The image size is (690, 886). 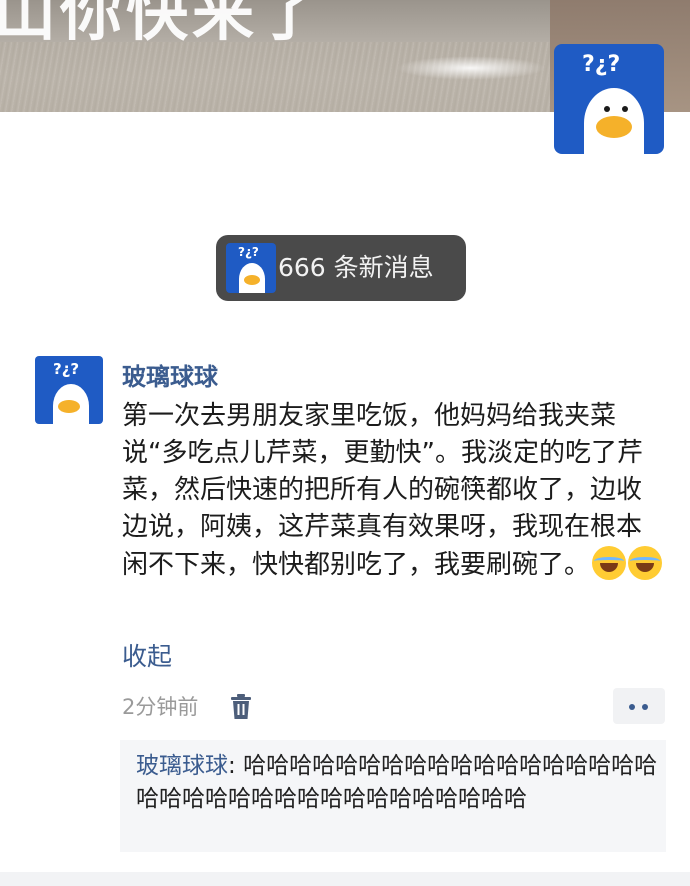 I want to click on comment-username: 玻璃球球, so click(x=182, y=766).